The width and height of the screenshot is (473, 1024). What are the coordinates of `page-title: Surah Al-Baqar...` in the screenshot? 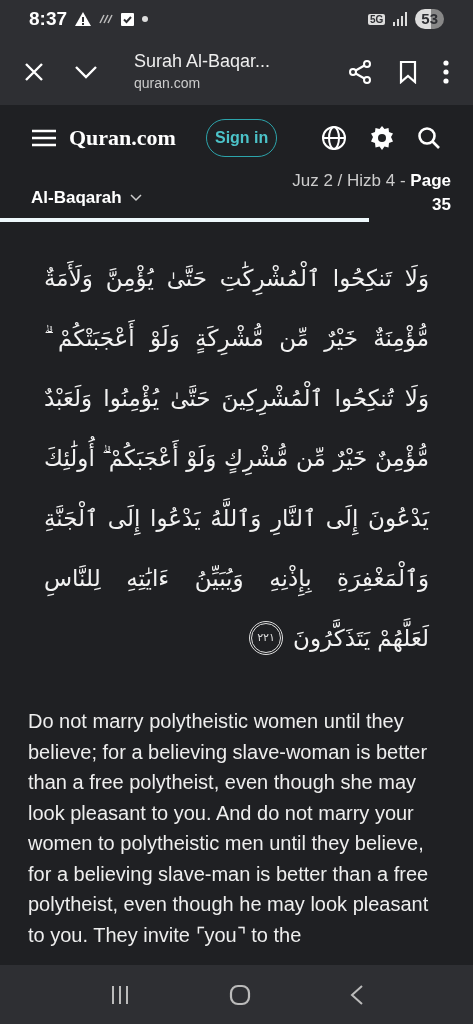 It's located at (202, 61).